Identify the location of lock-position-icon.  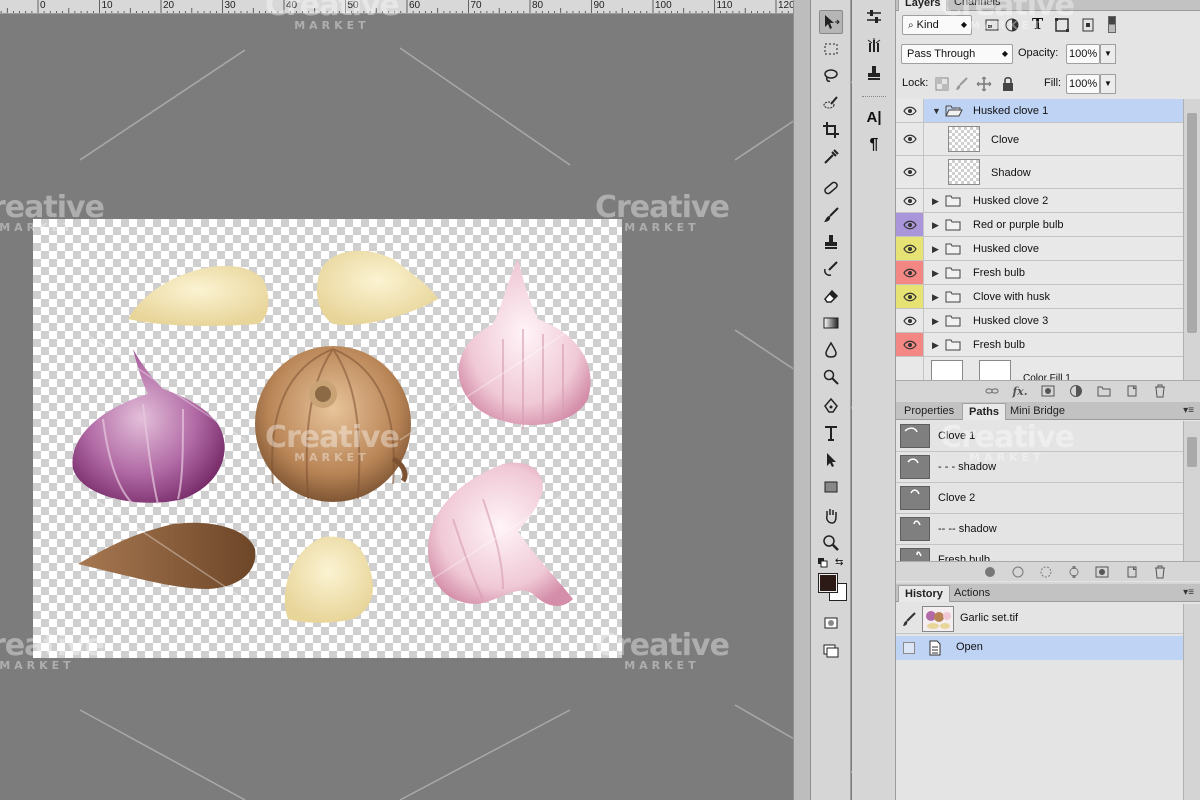
(984, 84).